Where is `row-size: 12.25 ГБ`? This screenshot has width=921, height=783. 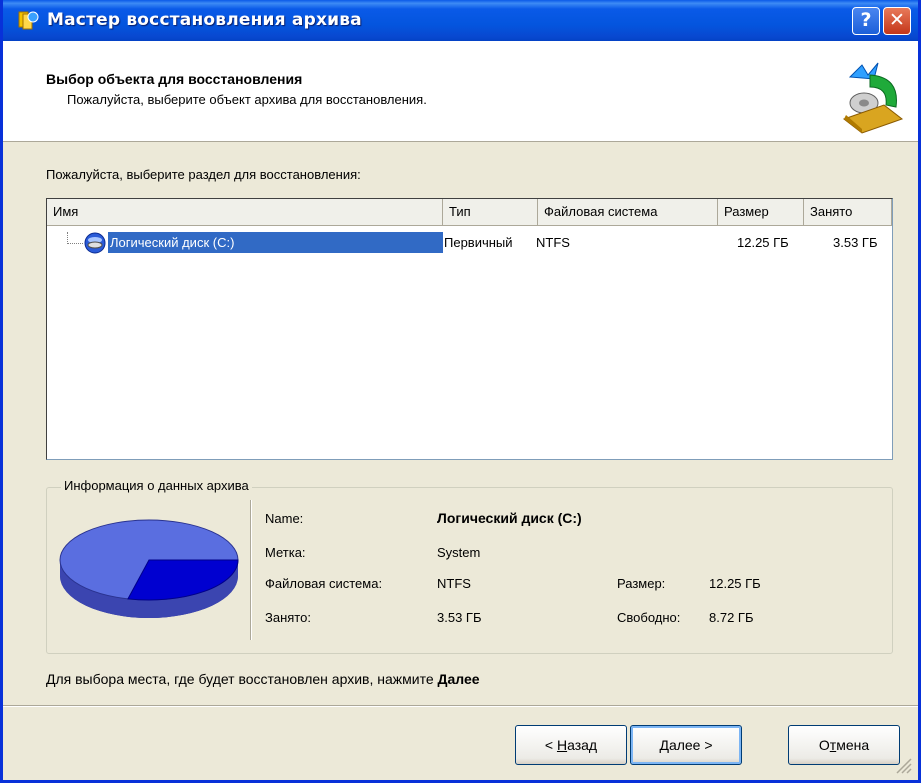
row-size: 12.25 ГБ is located at coordinates (763, 242).